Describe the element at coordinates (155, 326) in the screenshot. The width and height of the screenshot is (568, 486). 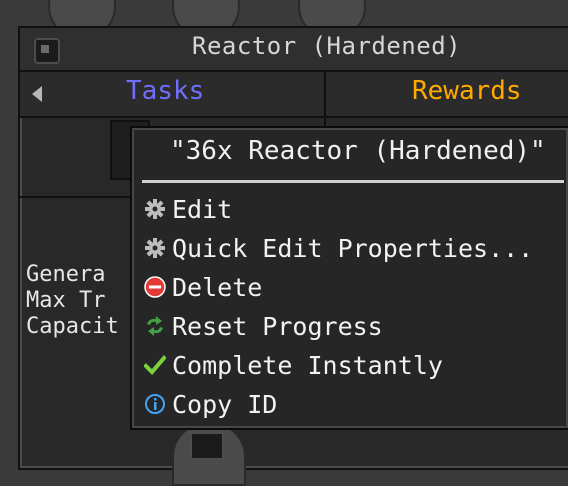
I see `reset-icon` at that location.